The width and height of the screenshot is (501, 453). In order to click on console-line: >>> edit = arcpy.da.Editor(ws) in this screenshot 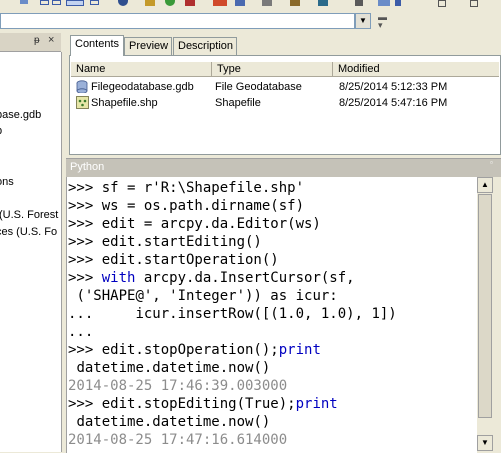, I will do `click(194, 224)`.